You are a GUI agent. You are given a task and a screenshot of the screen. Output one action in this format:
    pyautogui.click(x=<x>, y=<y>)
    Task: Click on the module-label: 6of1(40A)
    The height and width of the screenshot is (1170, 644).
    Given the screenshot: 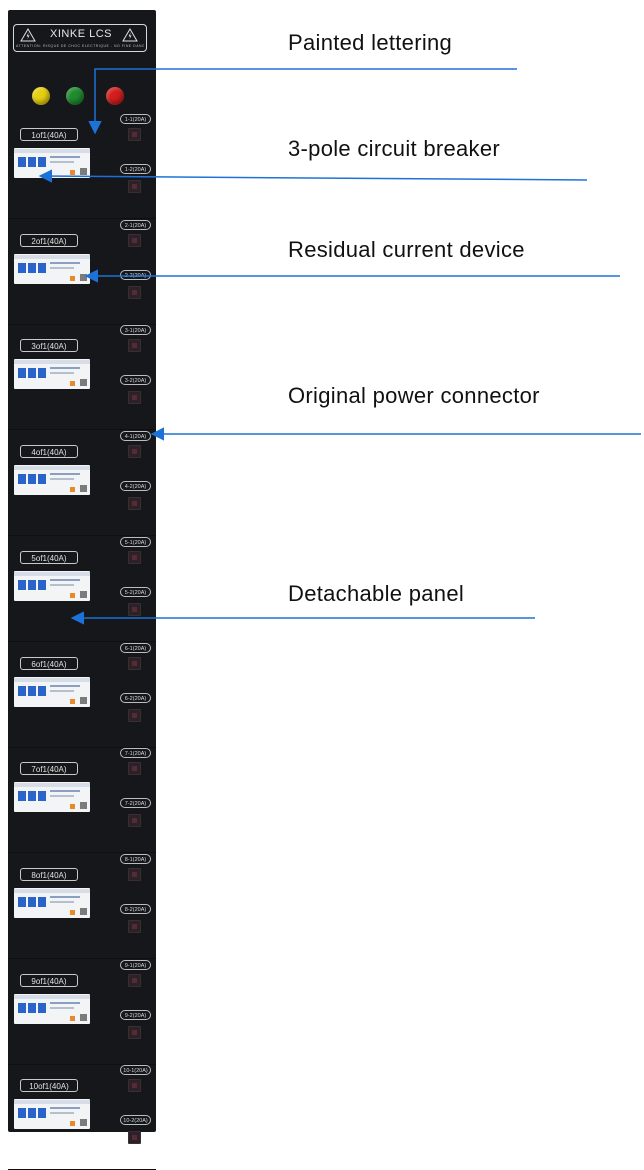 What is the action you would take?
    pyautogui.click(x=49, y=663)
    